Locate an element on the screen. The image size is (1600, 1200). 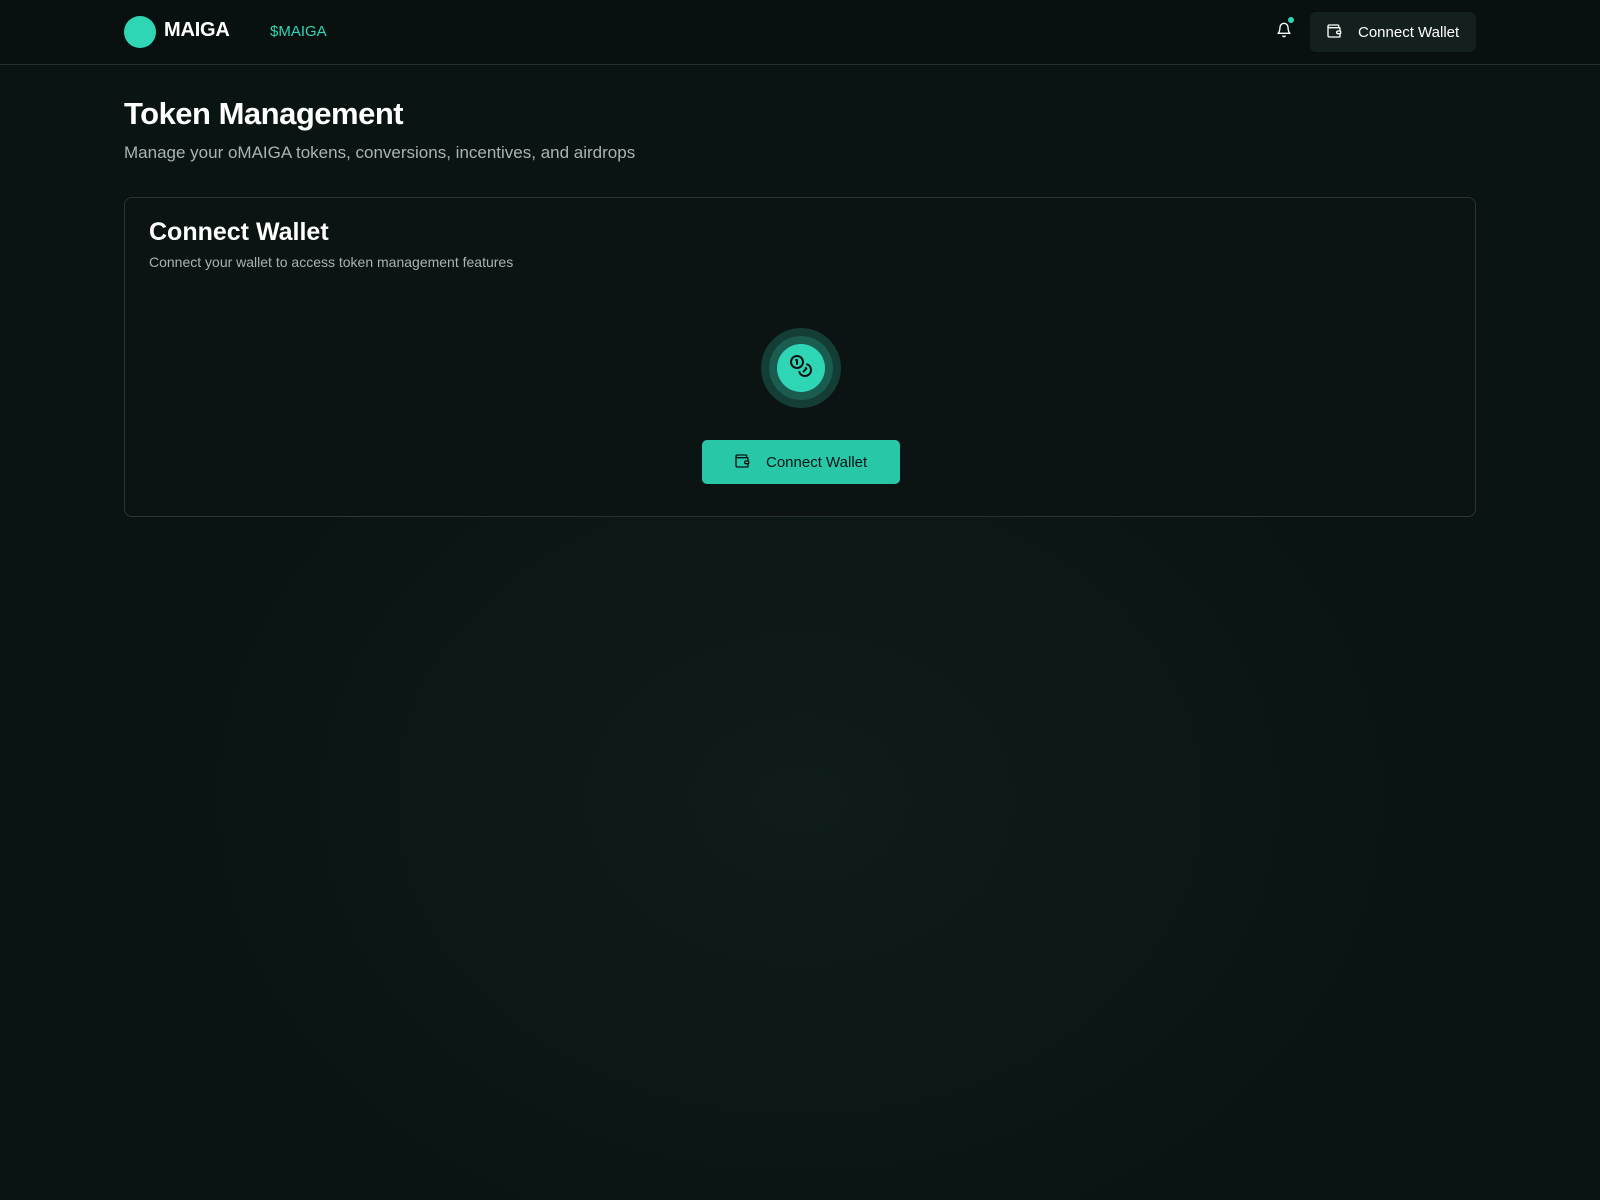
card-title: Connect Wallet is located at coordinates (239, 232).